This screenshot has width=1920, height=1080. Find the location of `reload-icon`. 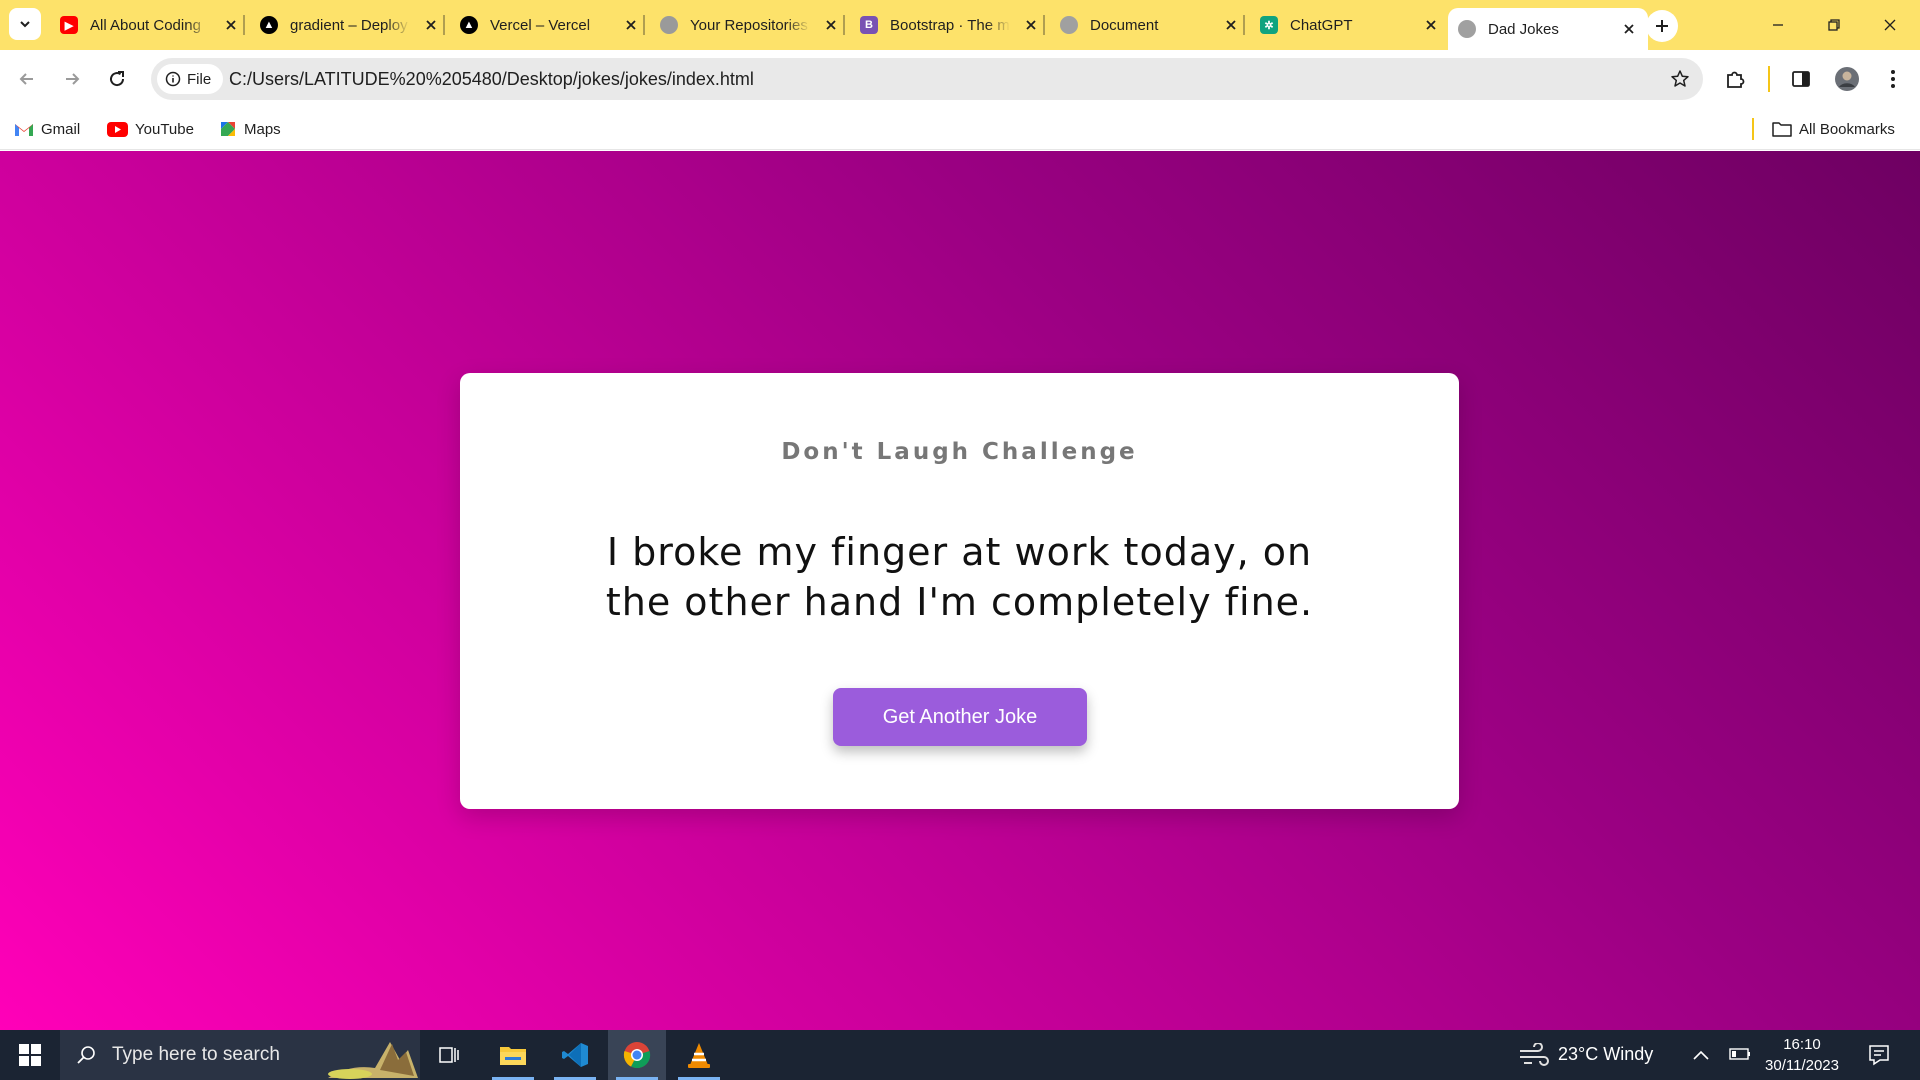

reload-icon is located at coordinates (117, 79).